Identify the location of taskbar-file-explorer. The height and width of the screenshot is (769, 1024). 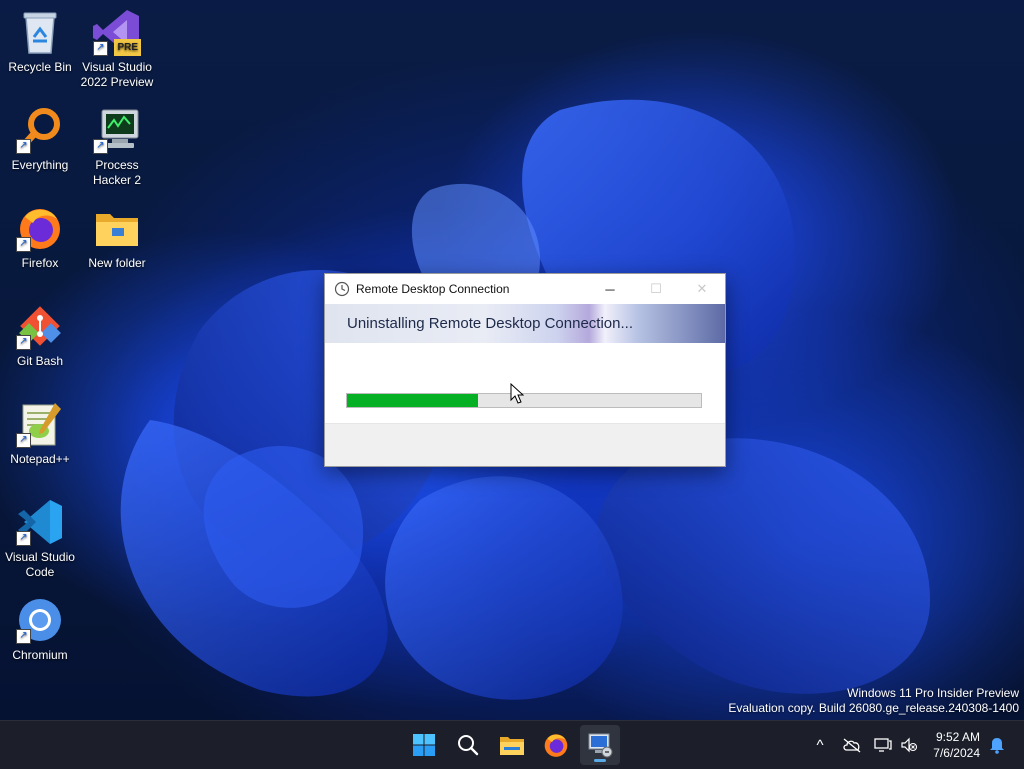
(512, 745).